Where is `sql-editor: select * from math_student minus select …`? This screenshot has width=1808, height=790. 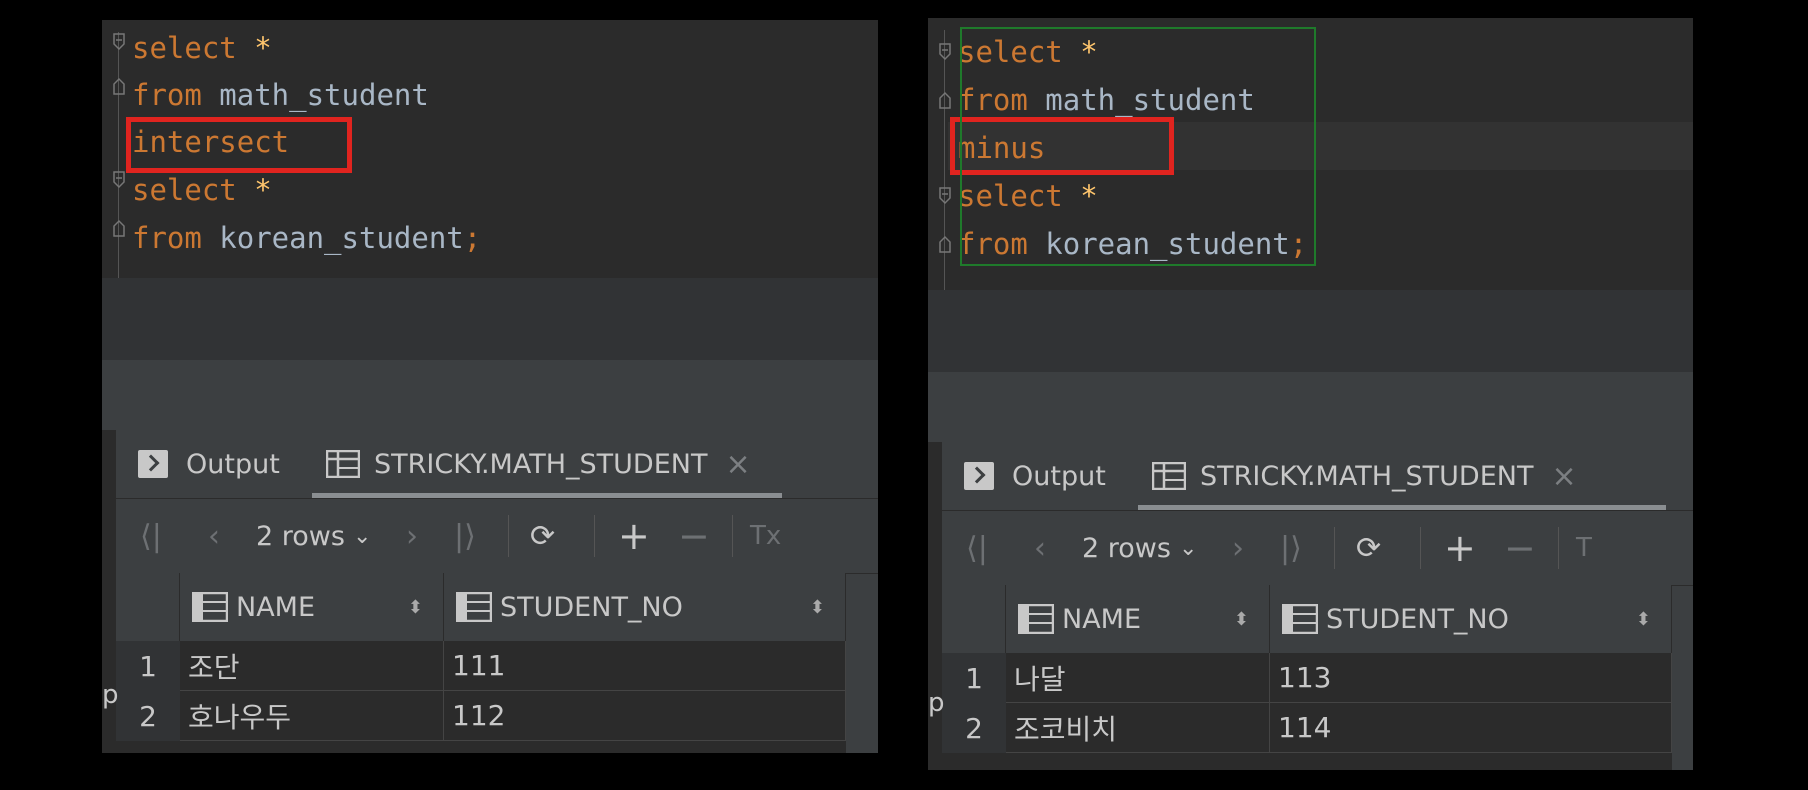
sql-editor: select * from math_student minus select … is located at coordinates (1310, 154).